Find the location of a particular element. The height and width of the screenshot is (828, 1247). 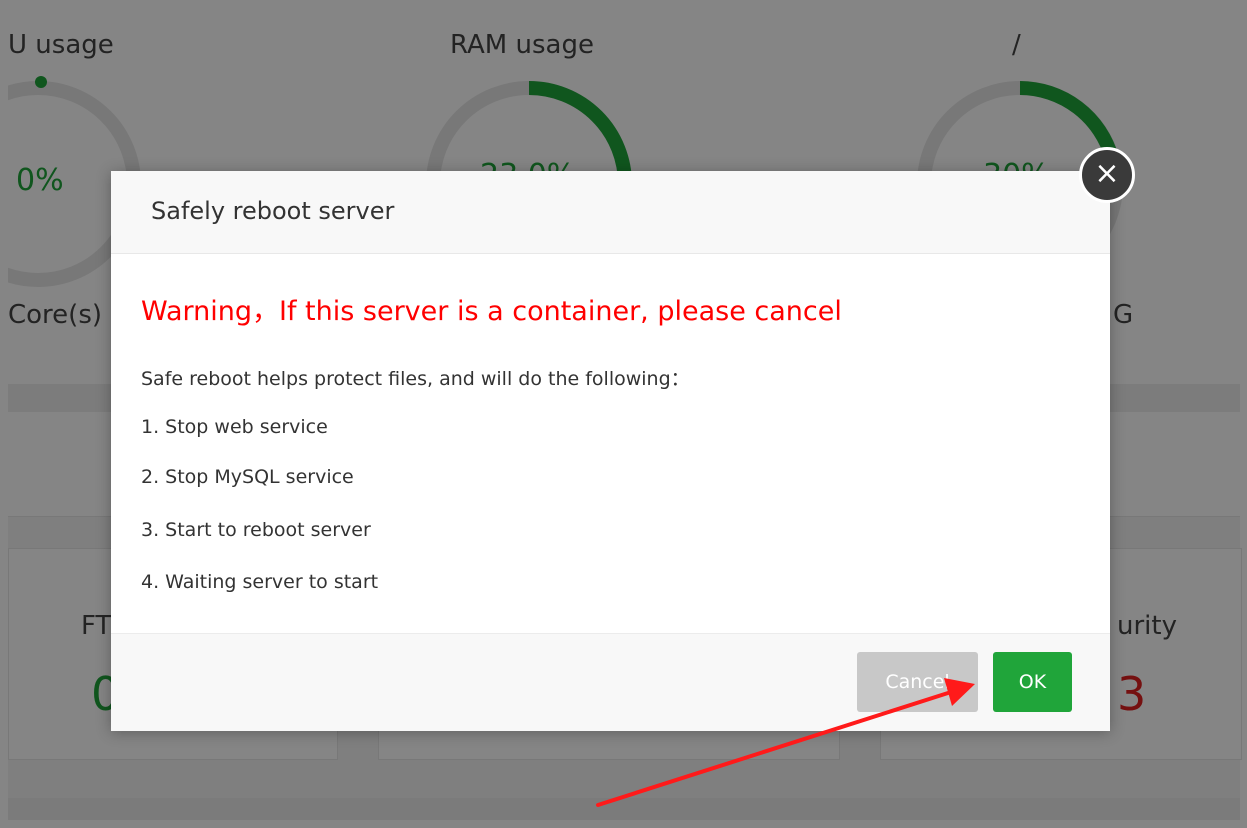

ok-button: OK is located at coordinates (1032, 682).